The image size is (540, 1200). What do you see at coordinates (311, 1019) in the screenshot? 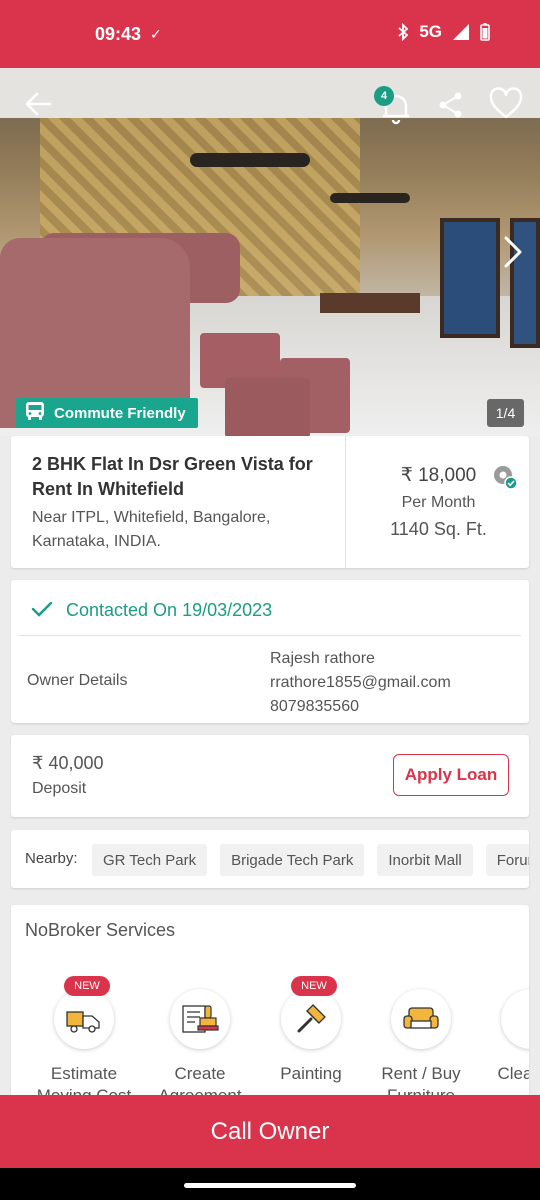
I see `paint-brush-icon` at bounding box center [311, 1019].